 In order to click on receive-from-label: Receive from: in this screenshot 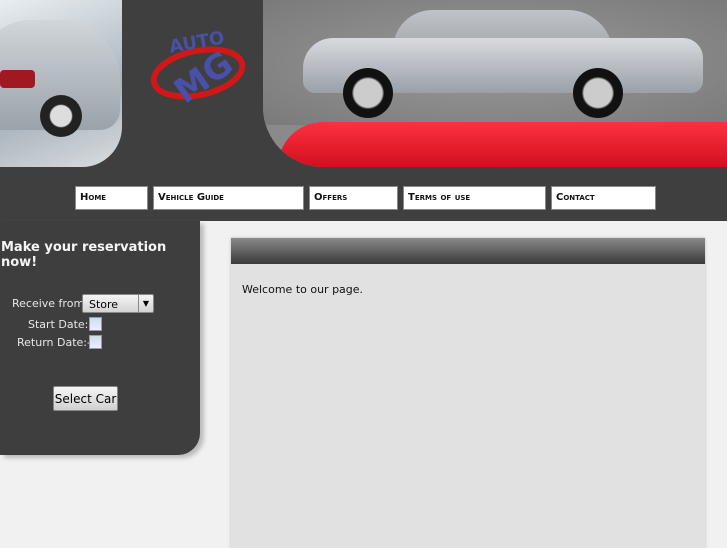, I will do `click(50, 303)`.